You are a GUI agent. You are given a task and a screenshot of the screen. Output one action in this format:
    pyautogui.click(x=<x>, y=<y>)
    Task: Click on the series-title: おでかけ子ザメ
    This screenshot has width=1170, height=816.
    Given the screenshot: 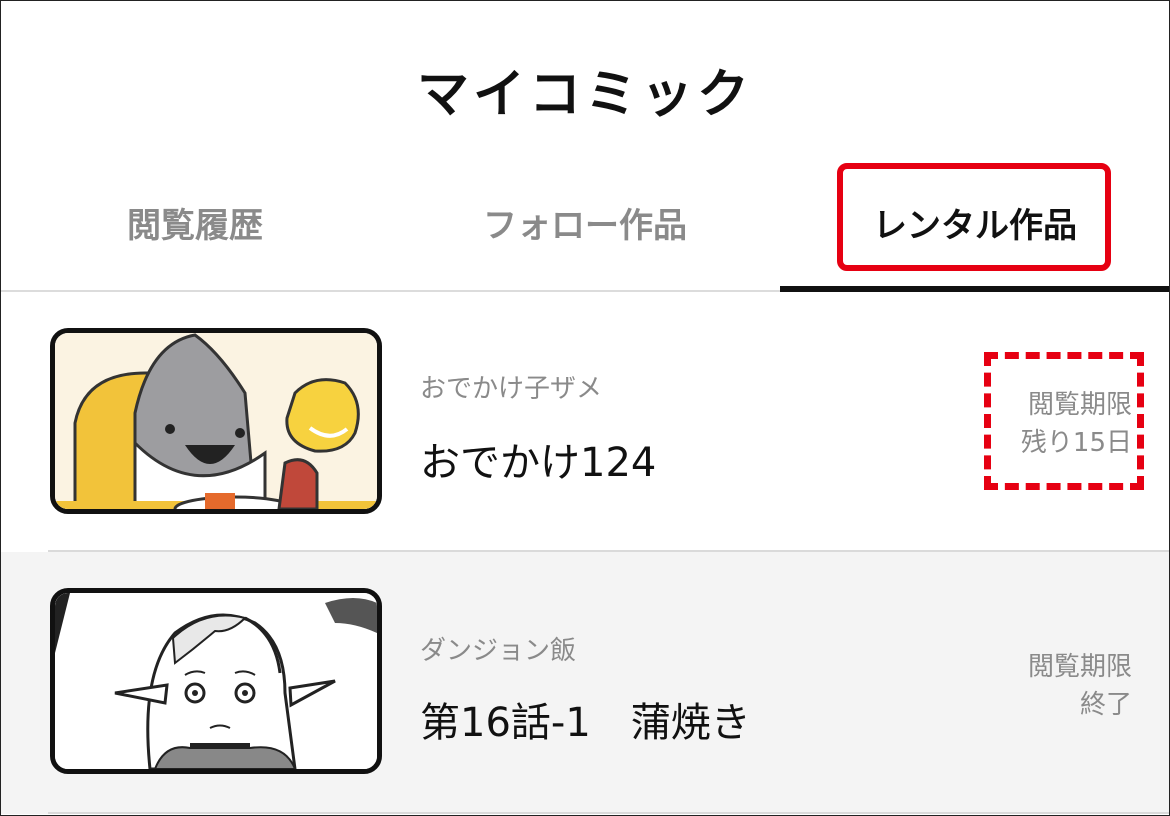 What is the action you would take?
    pyautogui.click(x=511, y=389)
    